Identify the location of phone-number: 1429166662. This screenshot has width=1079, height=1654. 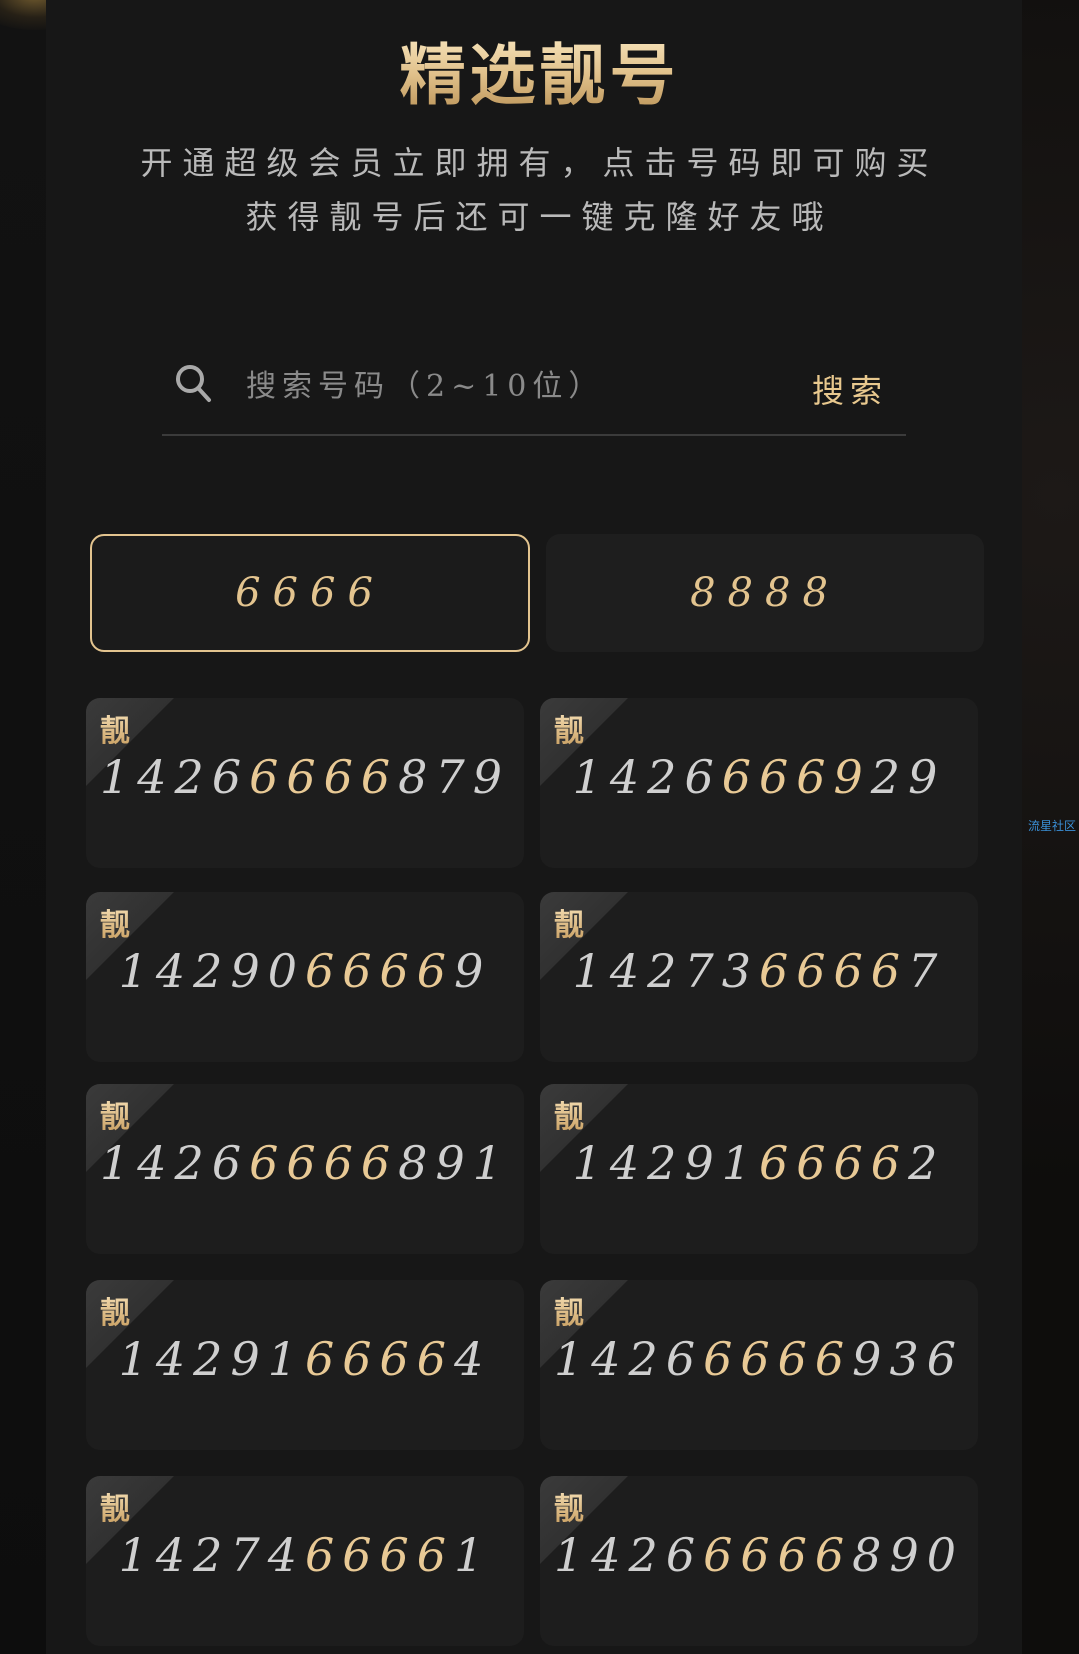
(759, 1163).